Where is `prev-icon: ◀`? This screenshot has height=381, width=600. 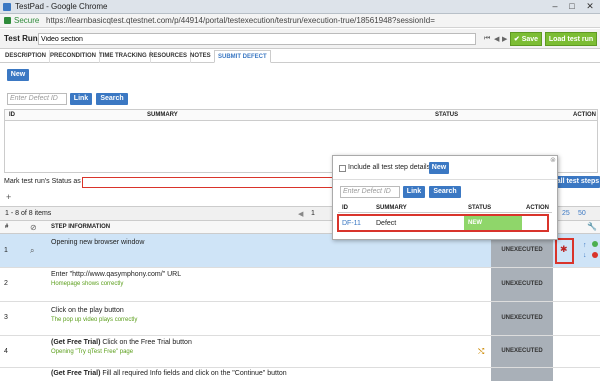
prev-icon: ◀ is located at coordinates (496, 39).